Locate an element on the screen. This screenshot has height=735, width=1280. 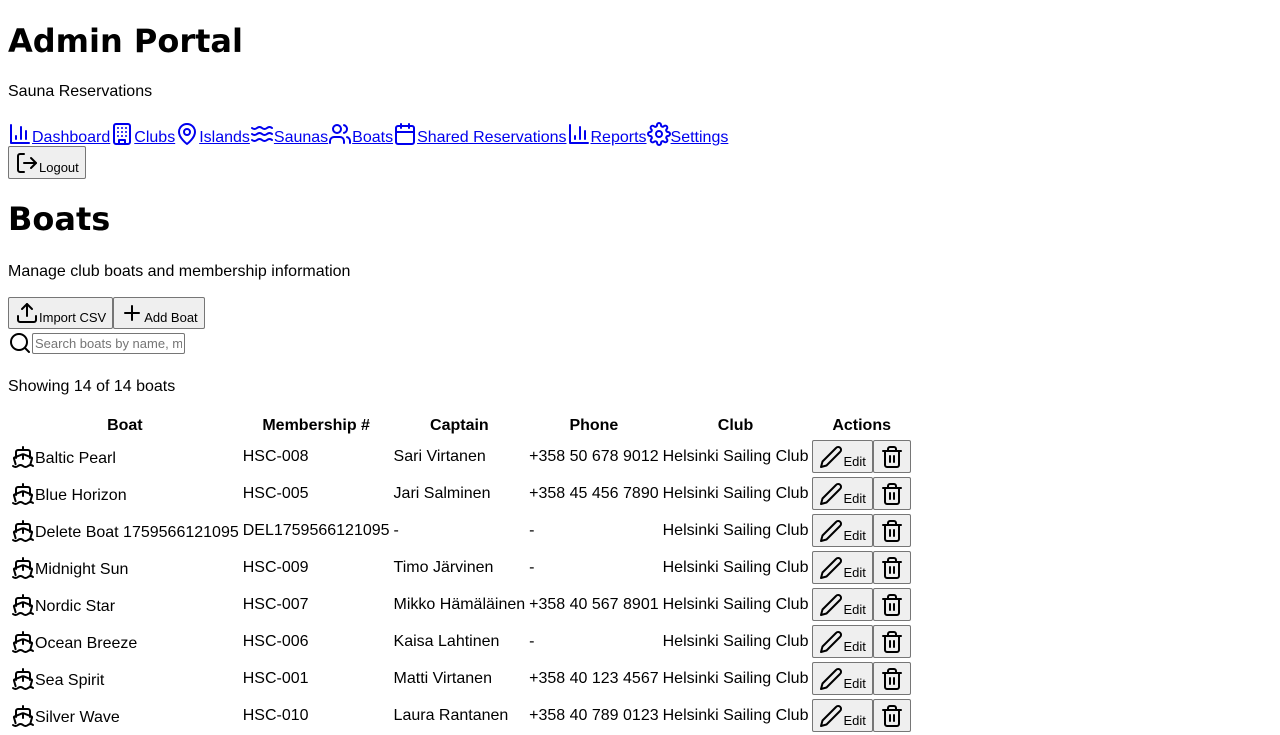
column-header-phone: Phone is located at coordinates (594, 425).